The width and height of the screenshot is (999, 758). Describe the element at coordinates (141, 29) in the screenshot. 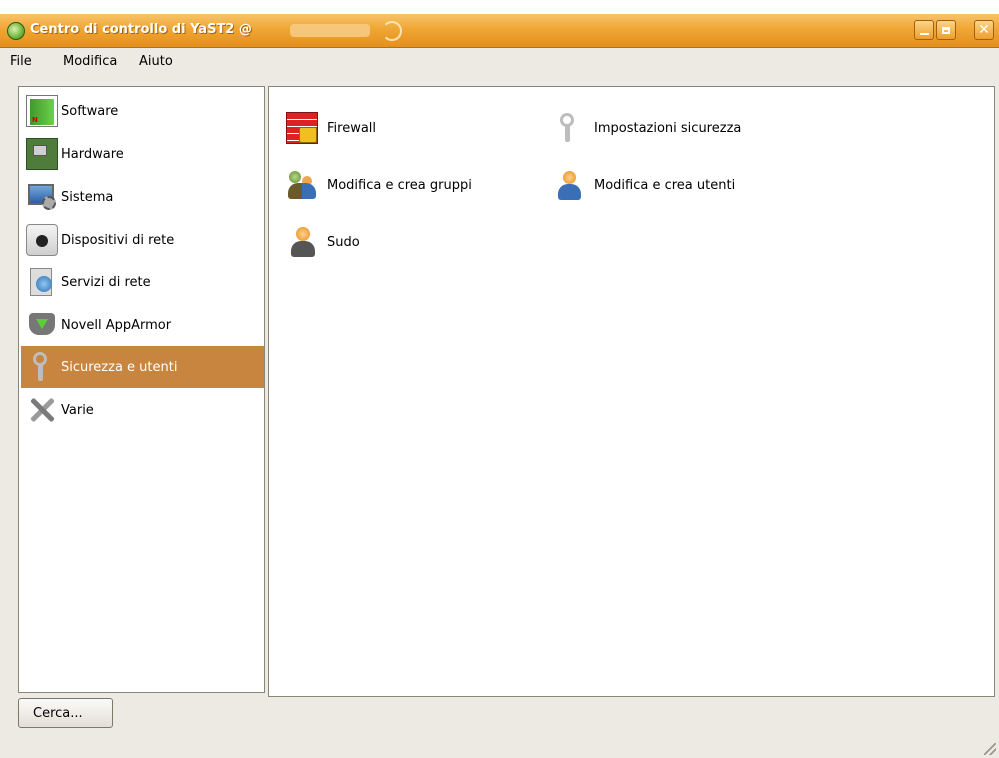

I see `window-title: Centro di controllo di YaST2 @` at that location.